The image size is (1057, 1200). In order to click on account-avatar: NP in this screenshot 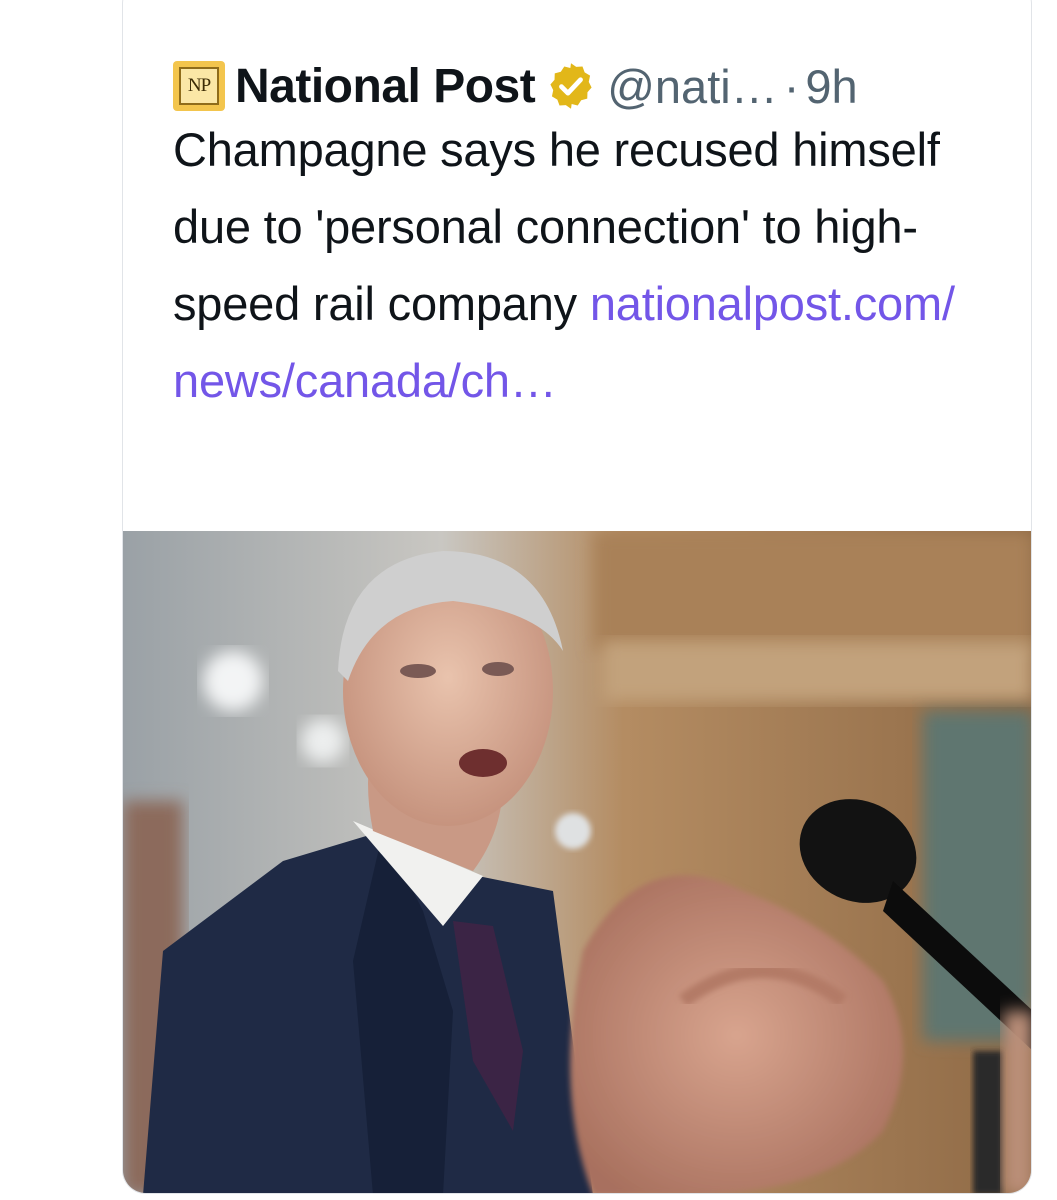, I will do `click(199, 86)`.